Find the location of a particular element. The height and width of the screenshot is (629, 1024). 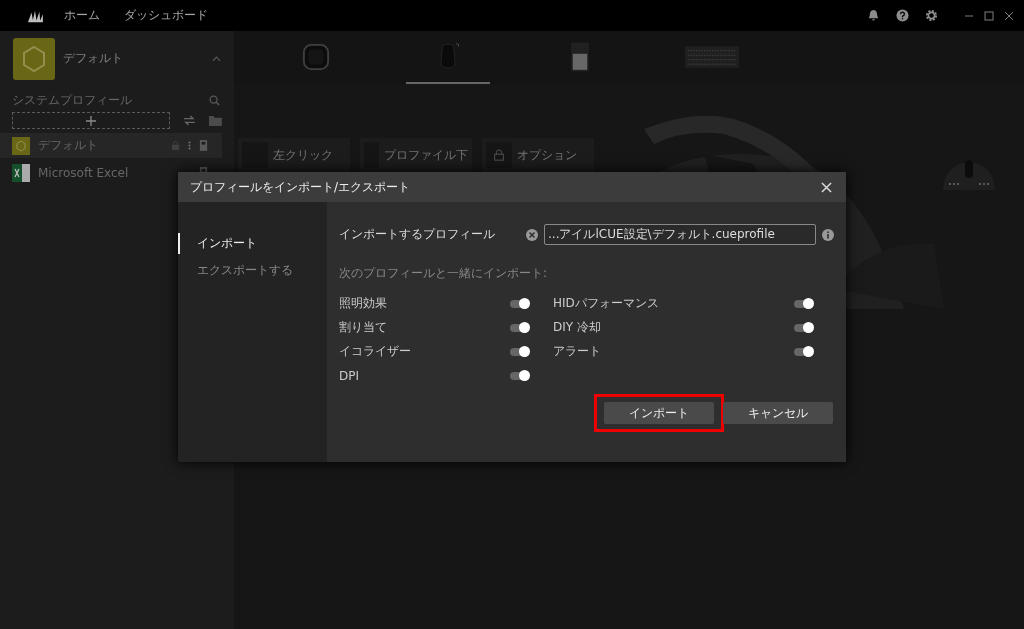

option-label: DPI is located at coordinates (349, 375).